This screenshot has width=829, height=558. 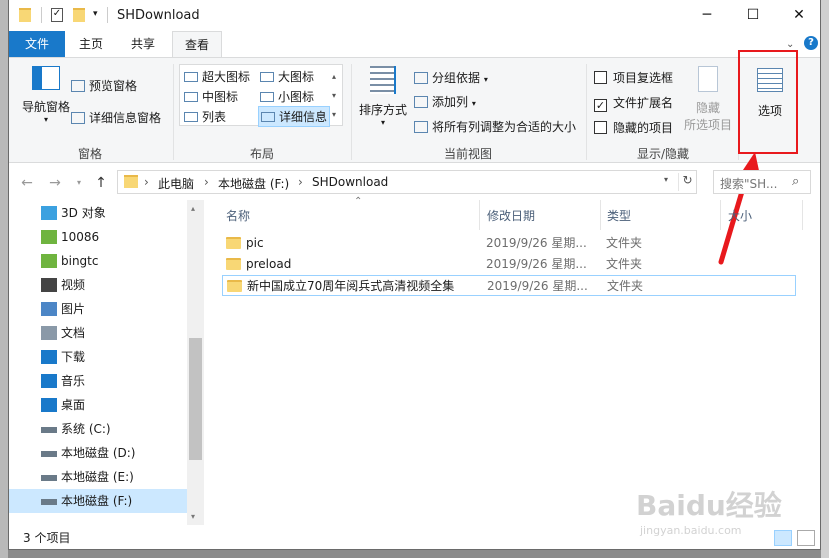 What do you see at coordinates (666, 179) in the screenshot?
I see `address-history-chevron-icon: ▾` at bounding box center [666, 179].